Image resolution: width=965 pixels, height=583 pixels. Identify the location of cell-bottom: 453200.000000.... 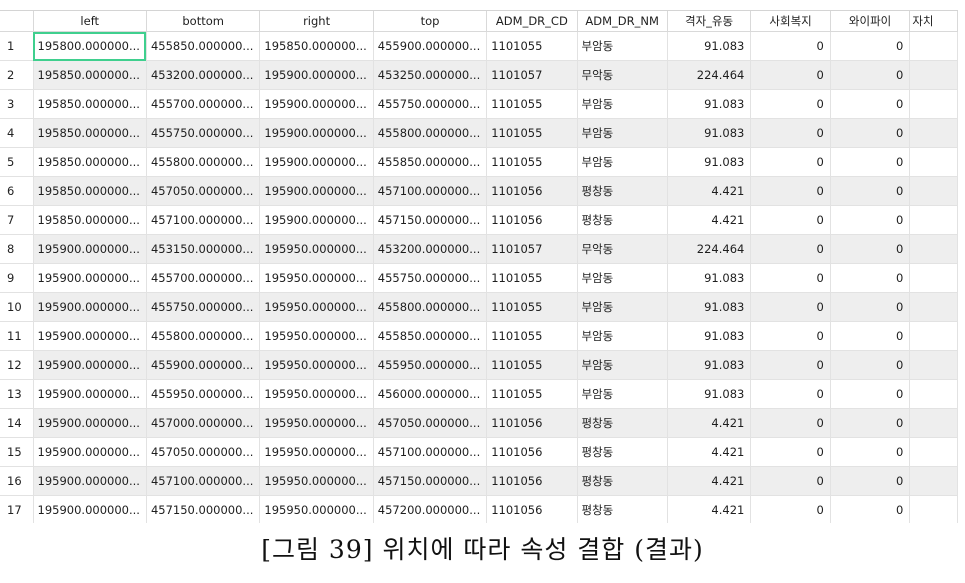
(203, 75).